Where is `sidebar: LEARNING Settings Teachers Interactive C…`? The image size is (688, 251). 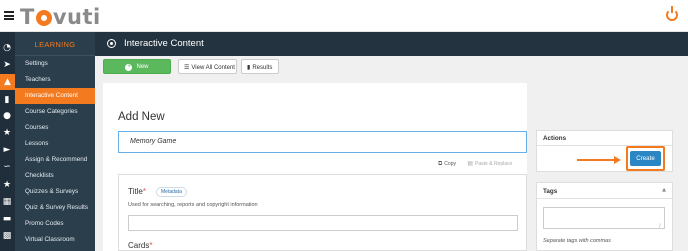
sidebar: LEARNING Settings Teachers Interactive C… is located at coordinates (55, 141).